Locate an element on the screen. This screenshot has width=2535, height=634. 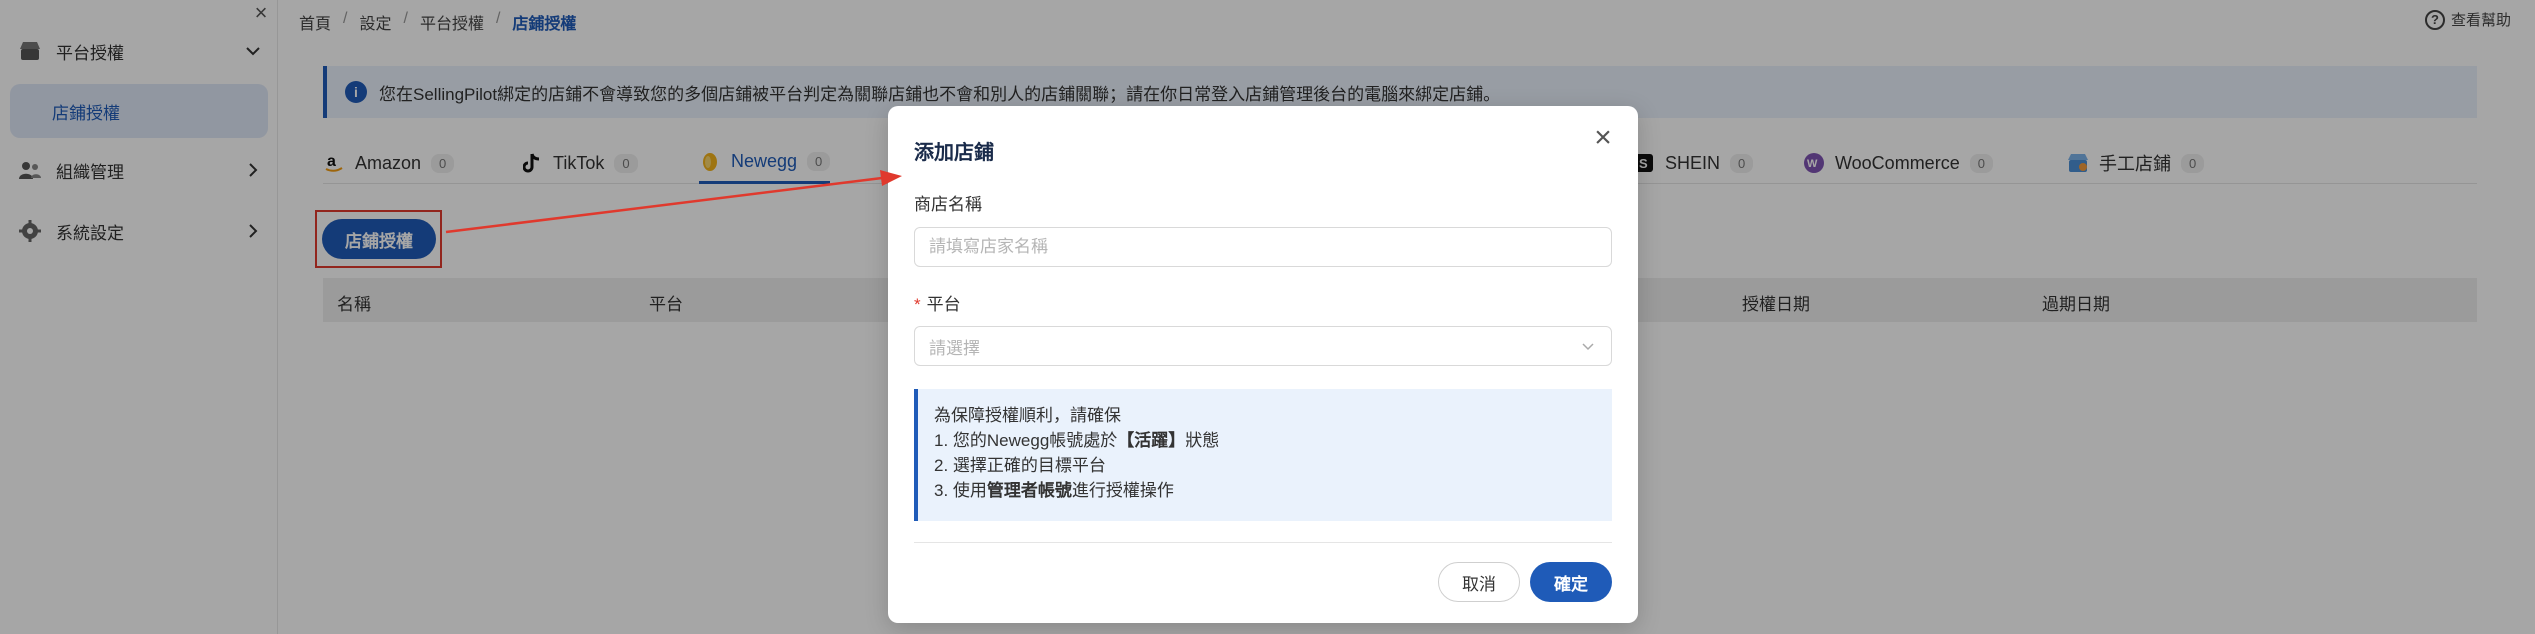
store-name-input is located at coordinates (1263, 247).